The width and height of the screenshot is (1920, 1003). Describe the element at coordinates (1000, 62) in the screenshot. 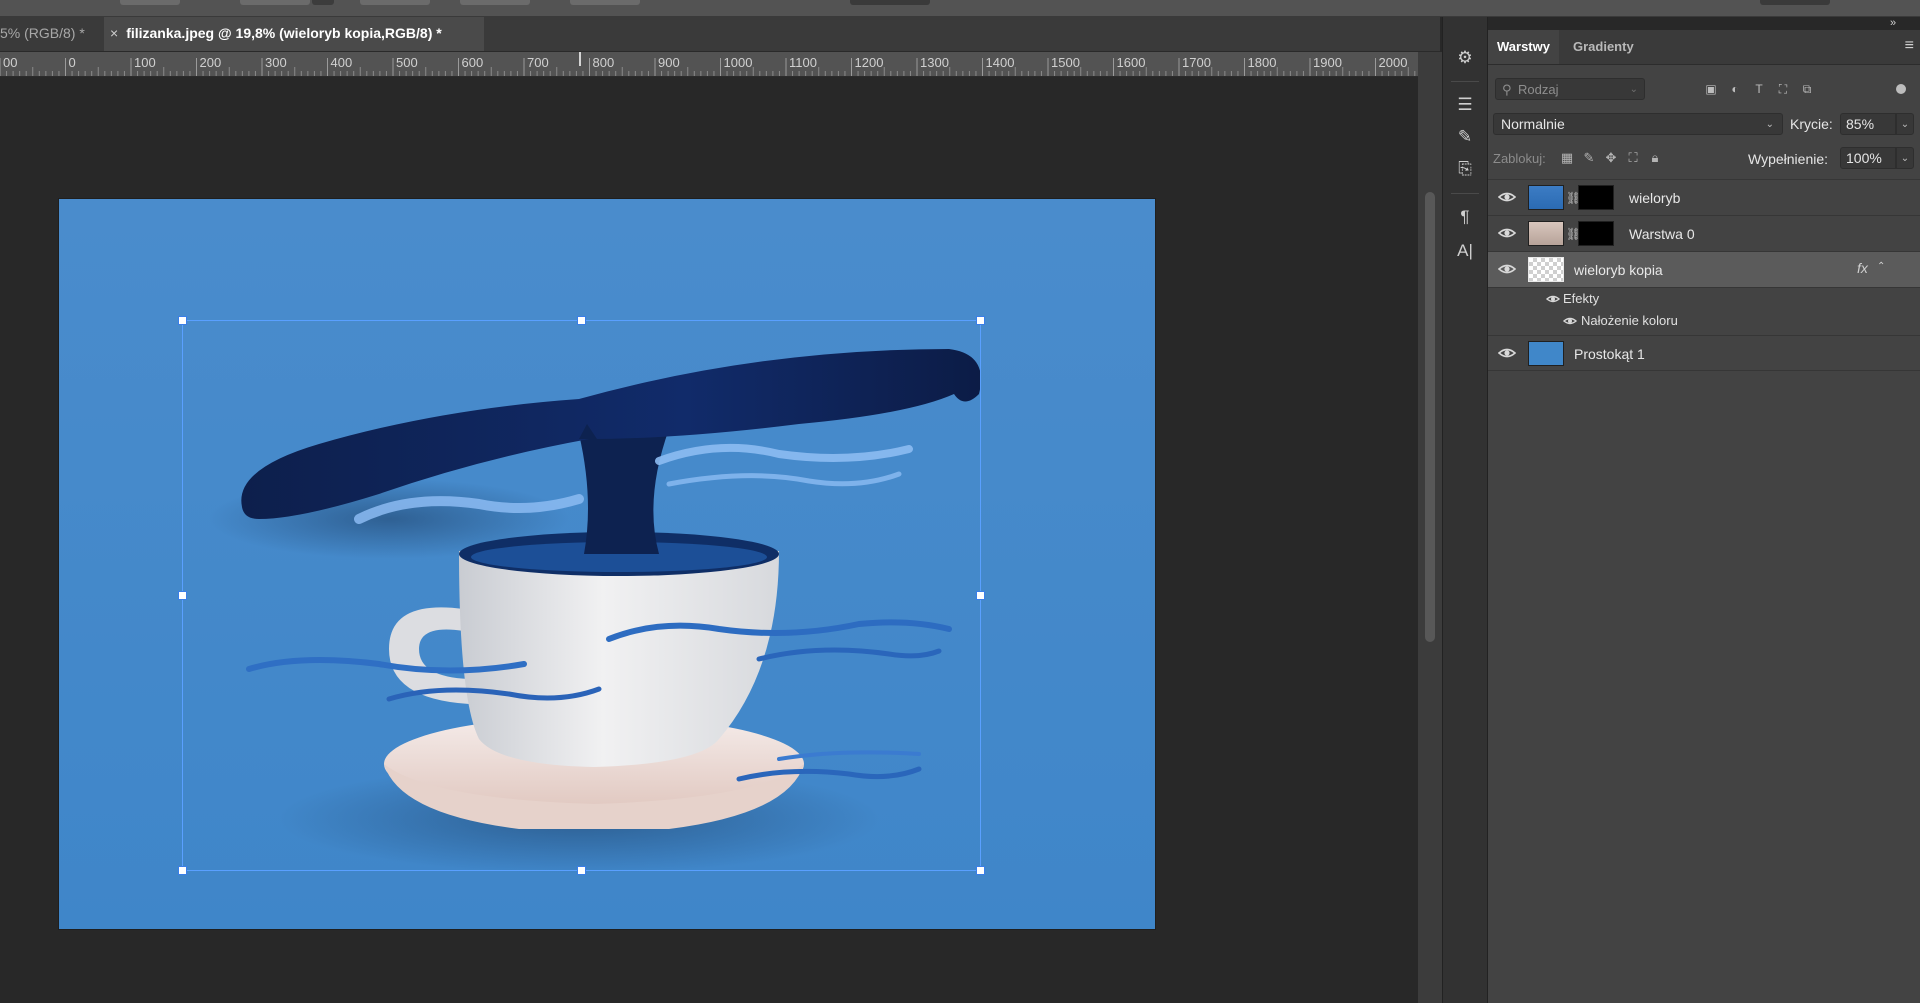

I see `ruler-label: 1400` at that location.